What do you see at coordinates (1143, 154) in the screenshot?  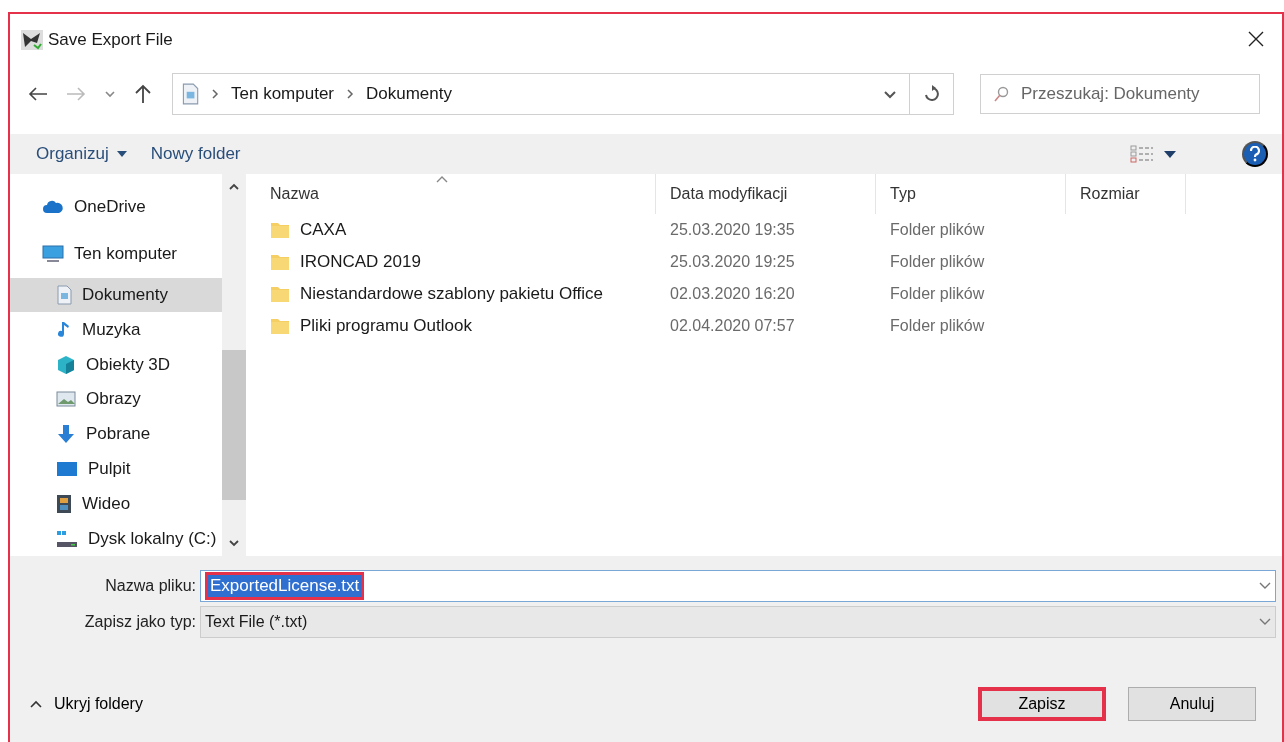 I see `details-view-icon` at bounding box center [1143, 154].